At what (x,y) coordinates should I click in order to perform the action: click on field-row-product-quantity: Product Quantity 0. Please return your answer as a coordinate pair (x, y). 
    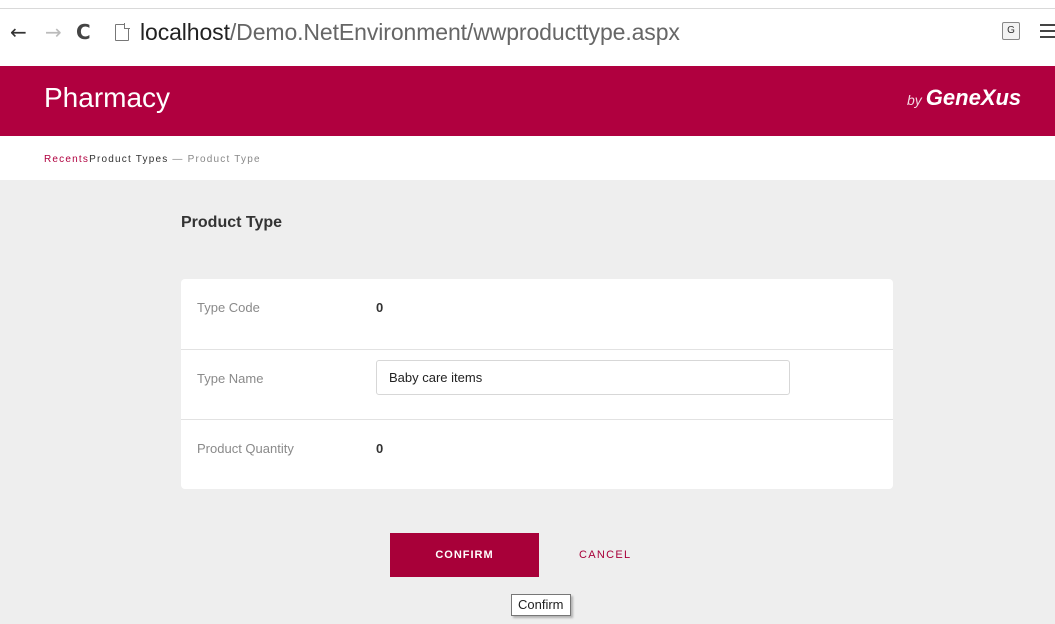
    Looking at the image, I should click on (537, 454).